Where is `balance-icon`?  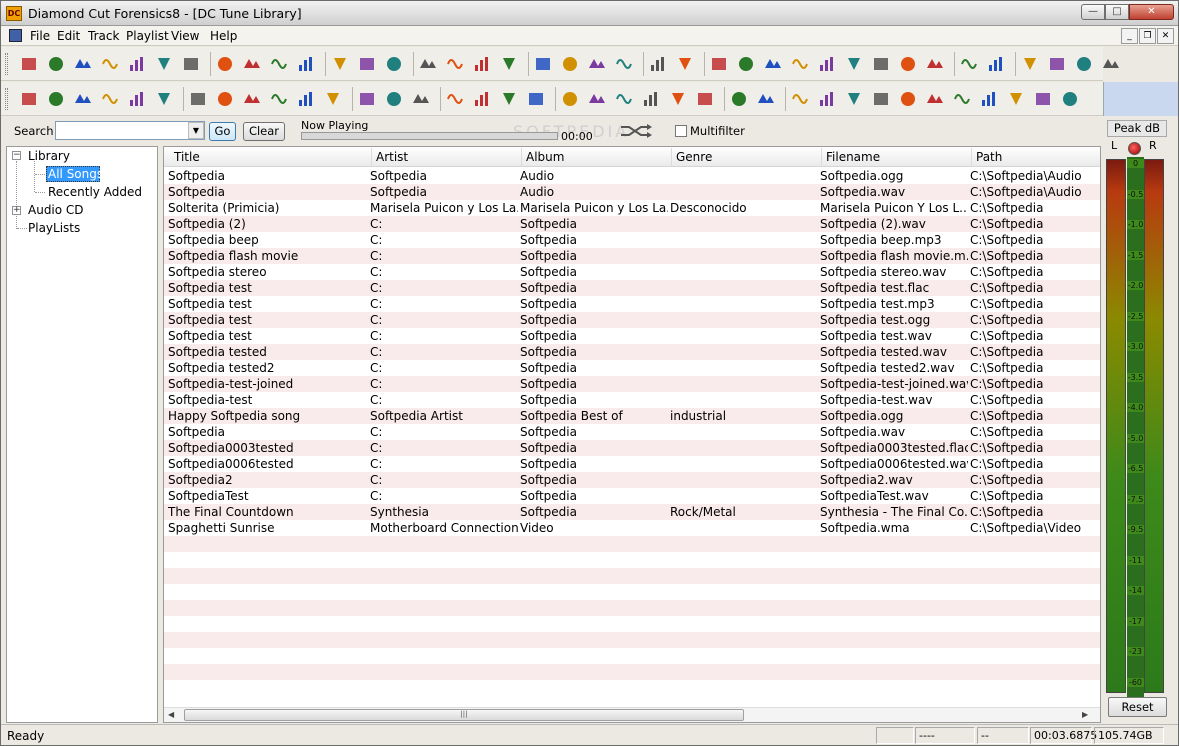
balance-icon is located at coordinates (624, 64).